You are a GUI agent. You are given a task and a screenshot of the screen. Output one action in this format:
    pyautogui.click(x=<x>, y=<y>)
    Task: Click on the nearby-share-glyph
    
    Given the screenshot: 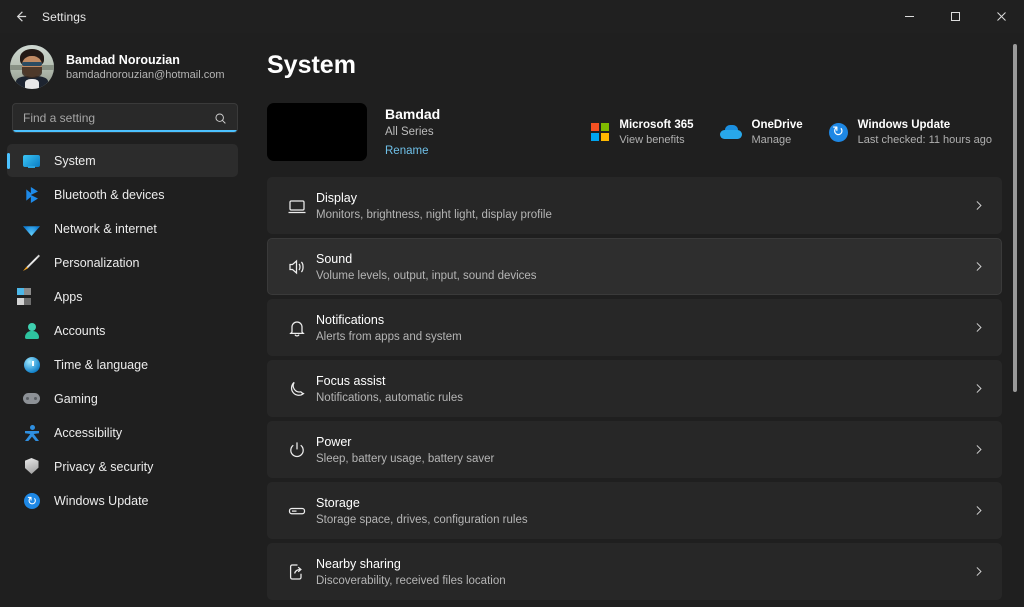 What is the action you would take?
    pyautogui.click(x=295, y=571)
    